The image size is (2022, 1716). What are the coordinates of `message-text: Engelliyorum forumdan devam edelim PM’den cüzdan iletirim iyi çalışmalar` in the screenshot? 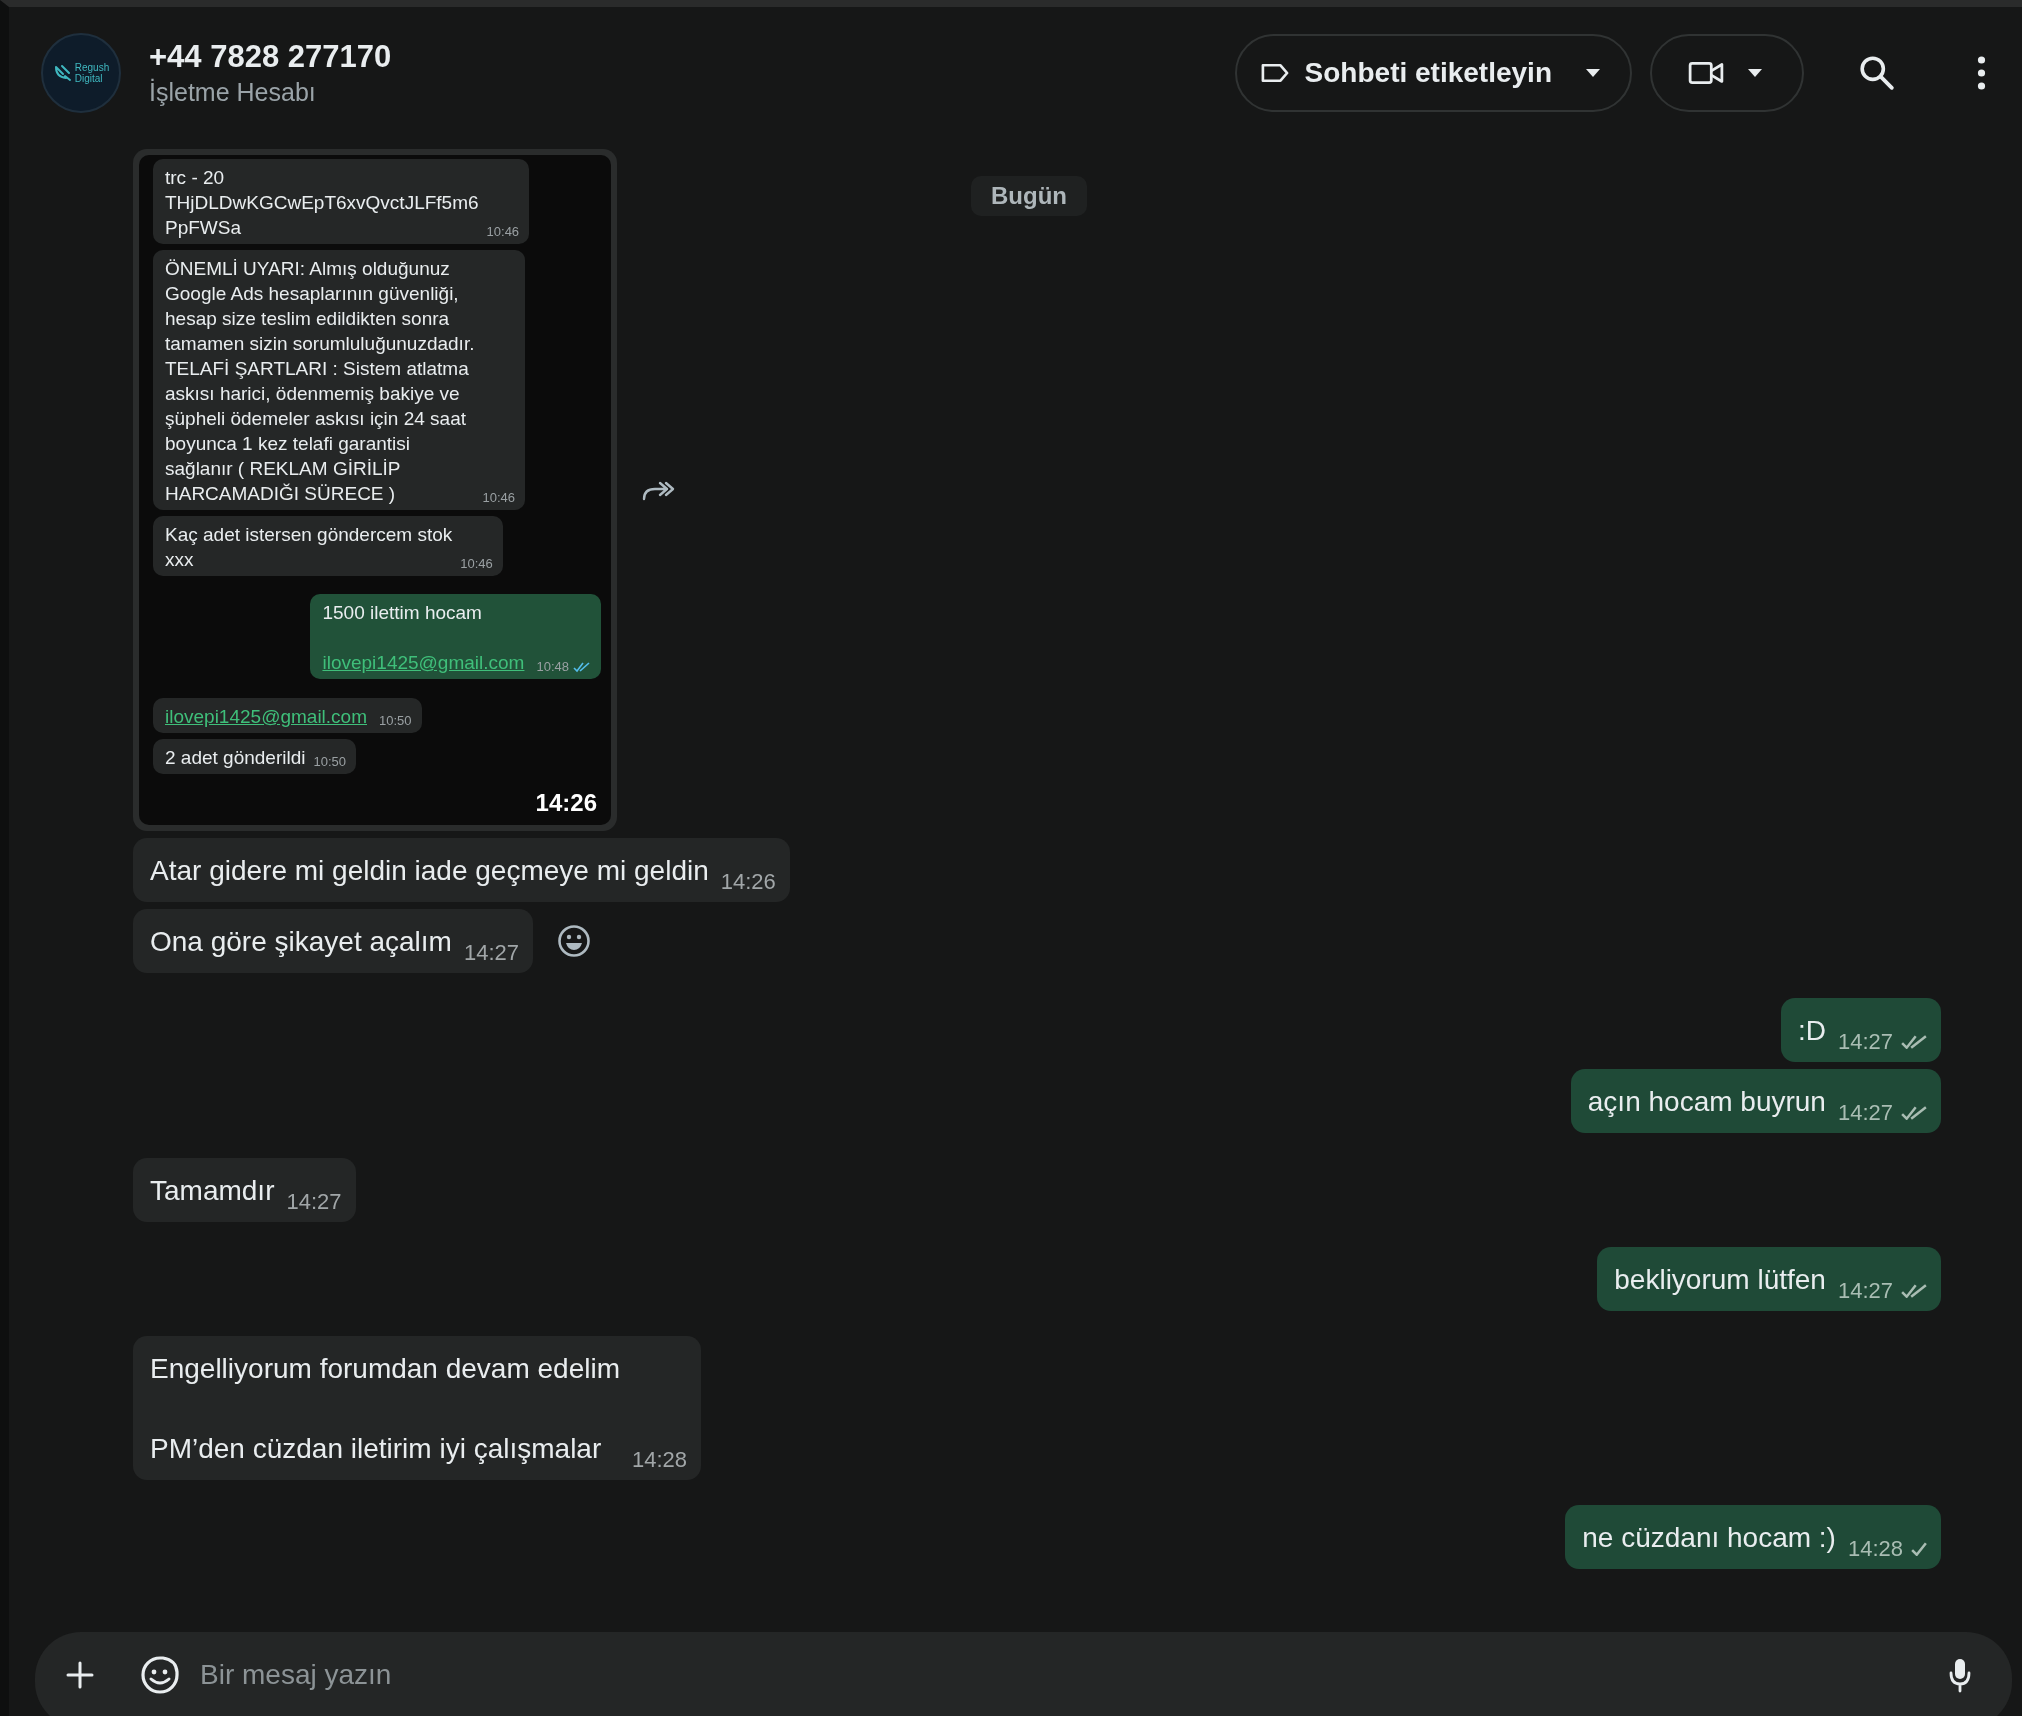 It's located at (385, 1409).